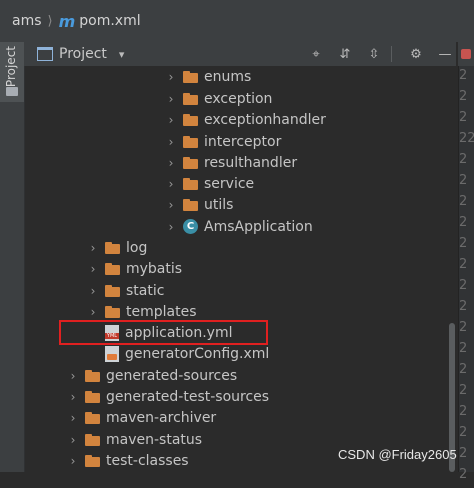  I want to click on tree-item-static: › static, so click(125, 290).